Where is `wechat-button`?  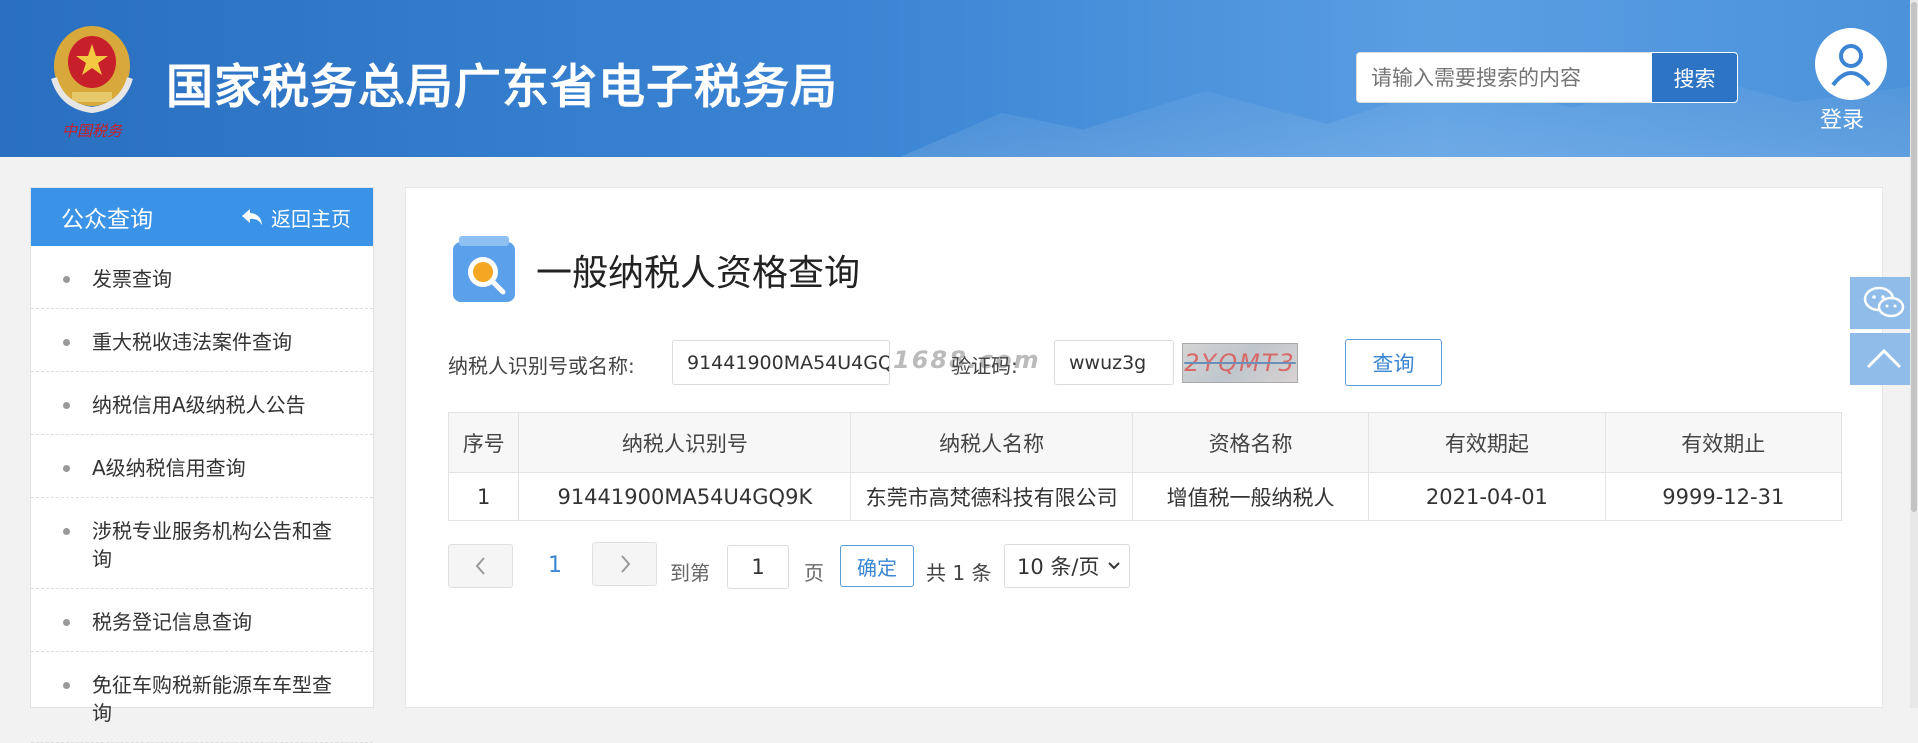 wechat-button is located at coordinates (1884, 303).